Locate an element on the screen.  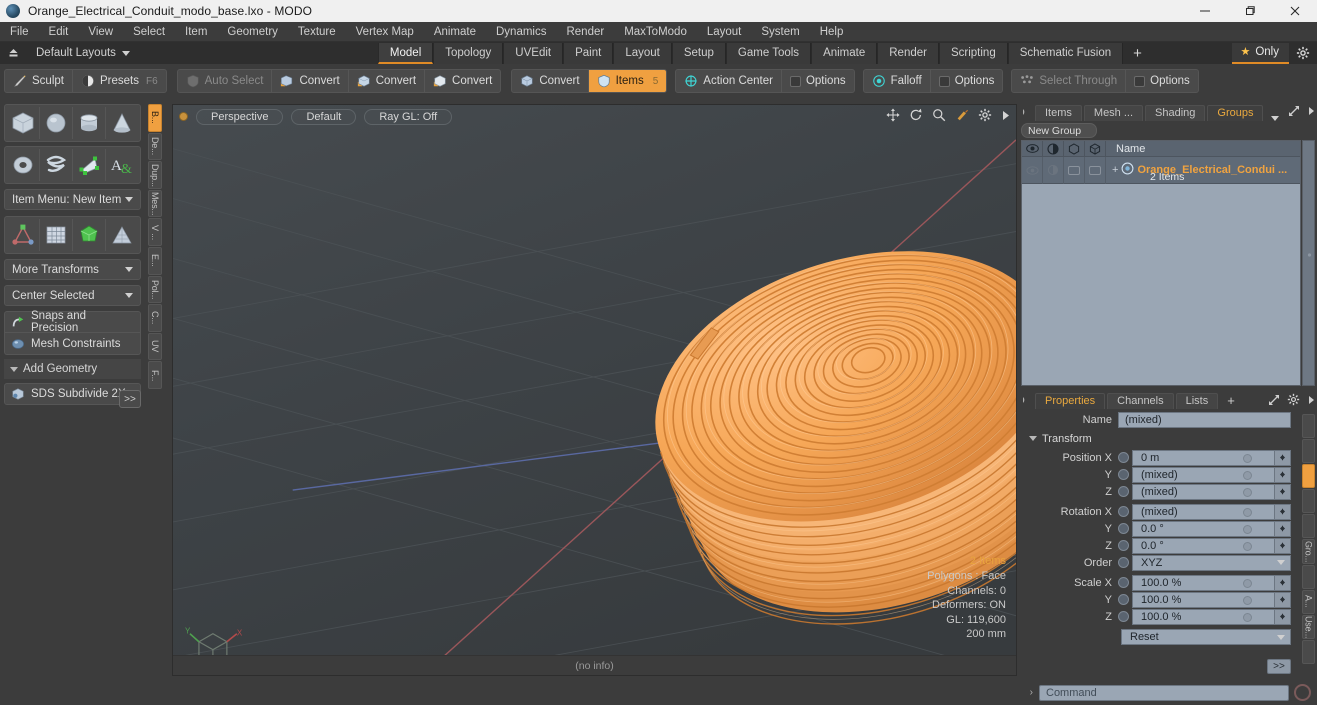
layout-tab-paint: Paint is located at coordinates (588, 53).